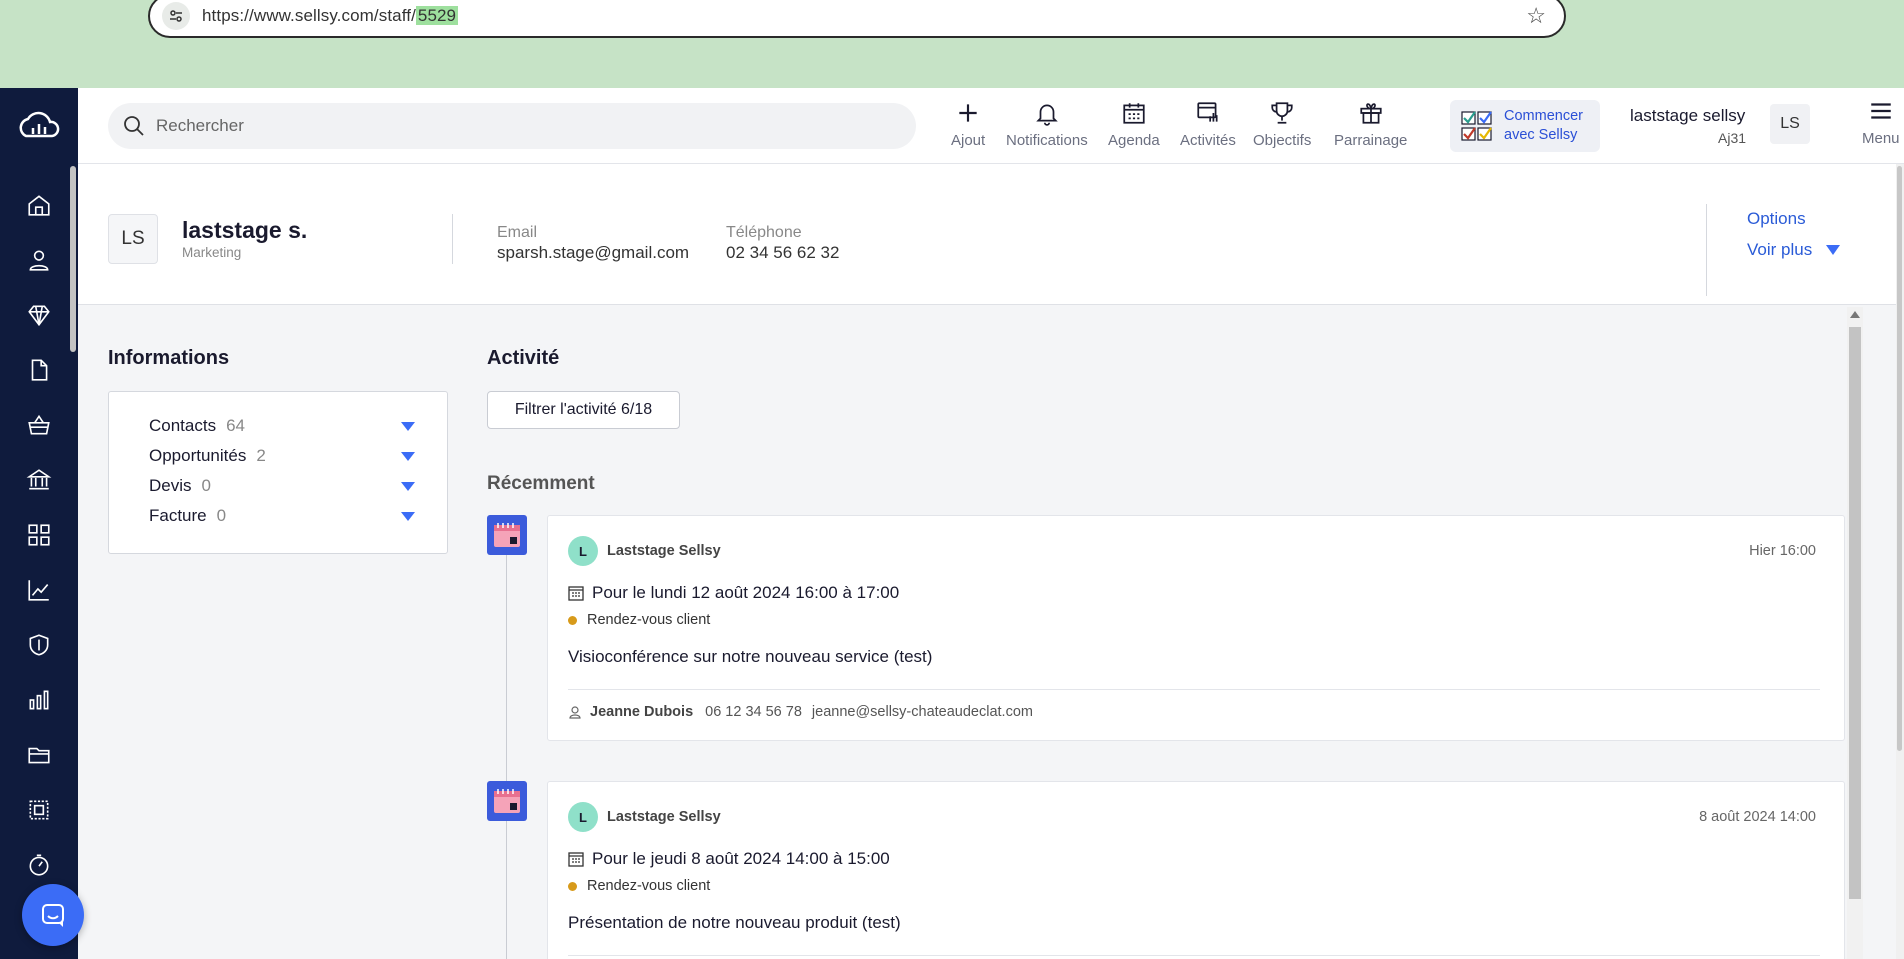 The image size is (1904, 959). What do you see at coordinates (746, 592) in the screenshot?
I see `card-schedule-text: Pour le lundi 12 août 2024 16:00 à 17:00` at bounding box center [746, 592].